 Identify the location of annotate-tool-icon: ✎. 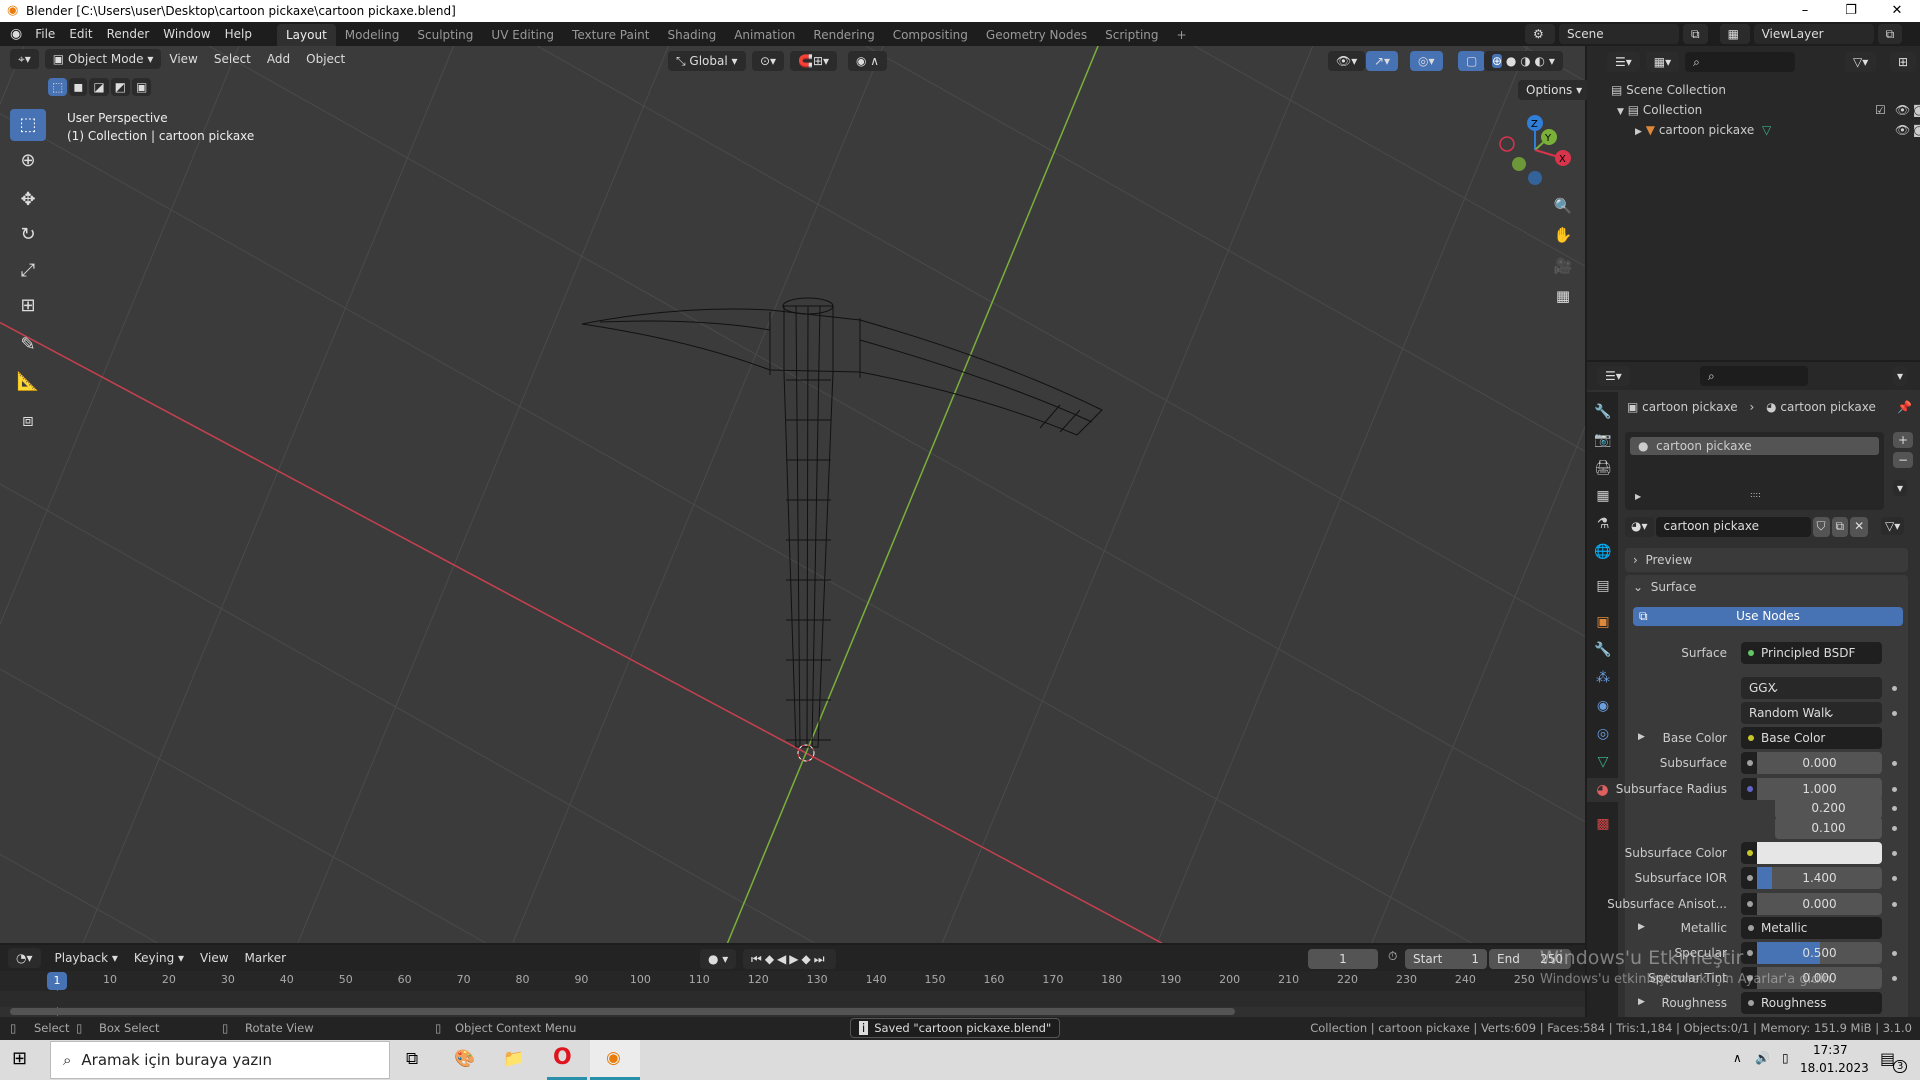
(28, 345).